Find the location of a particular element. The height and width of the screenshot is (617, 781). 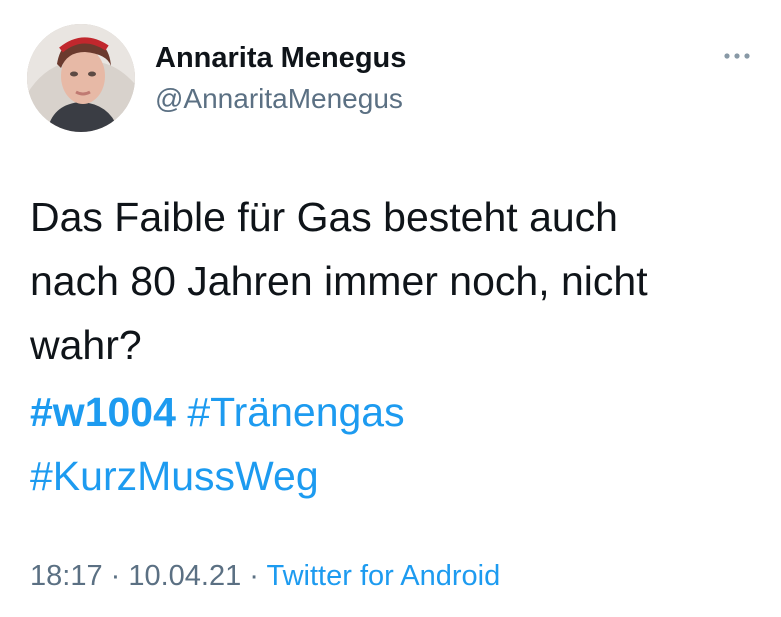

tweet-metadata: 18:17 · 10.04.21 · Twitter for Android is located at coordinates (265, 576).